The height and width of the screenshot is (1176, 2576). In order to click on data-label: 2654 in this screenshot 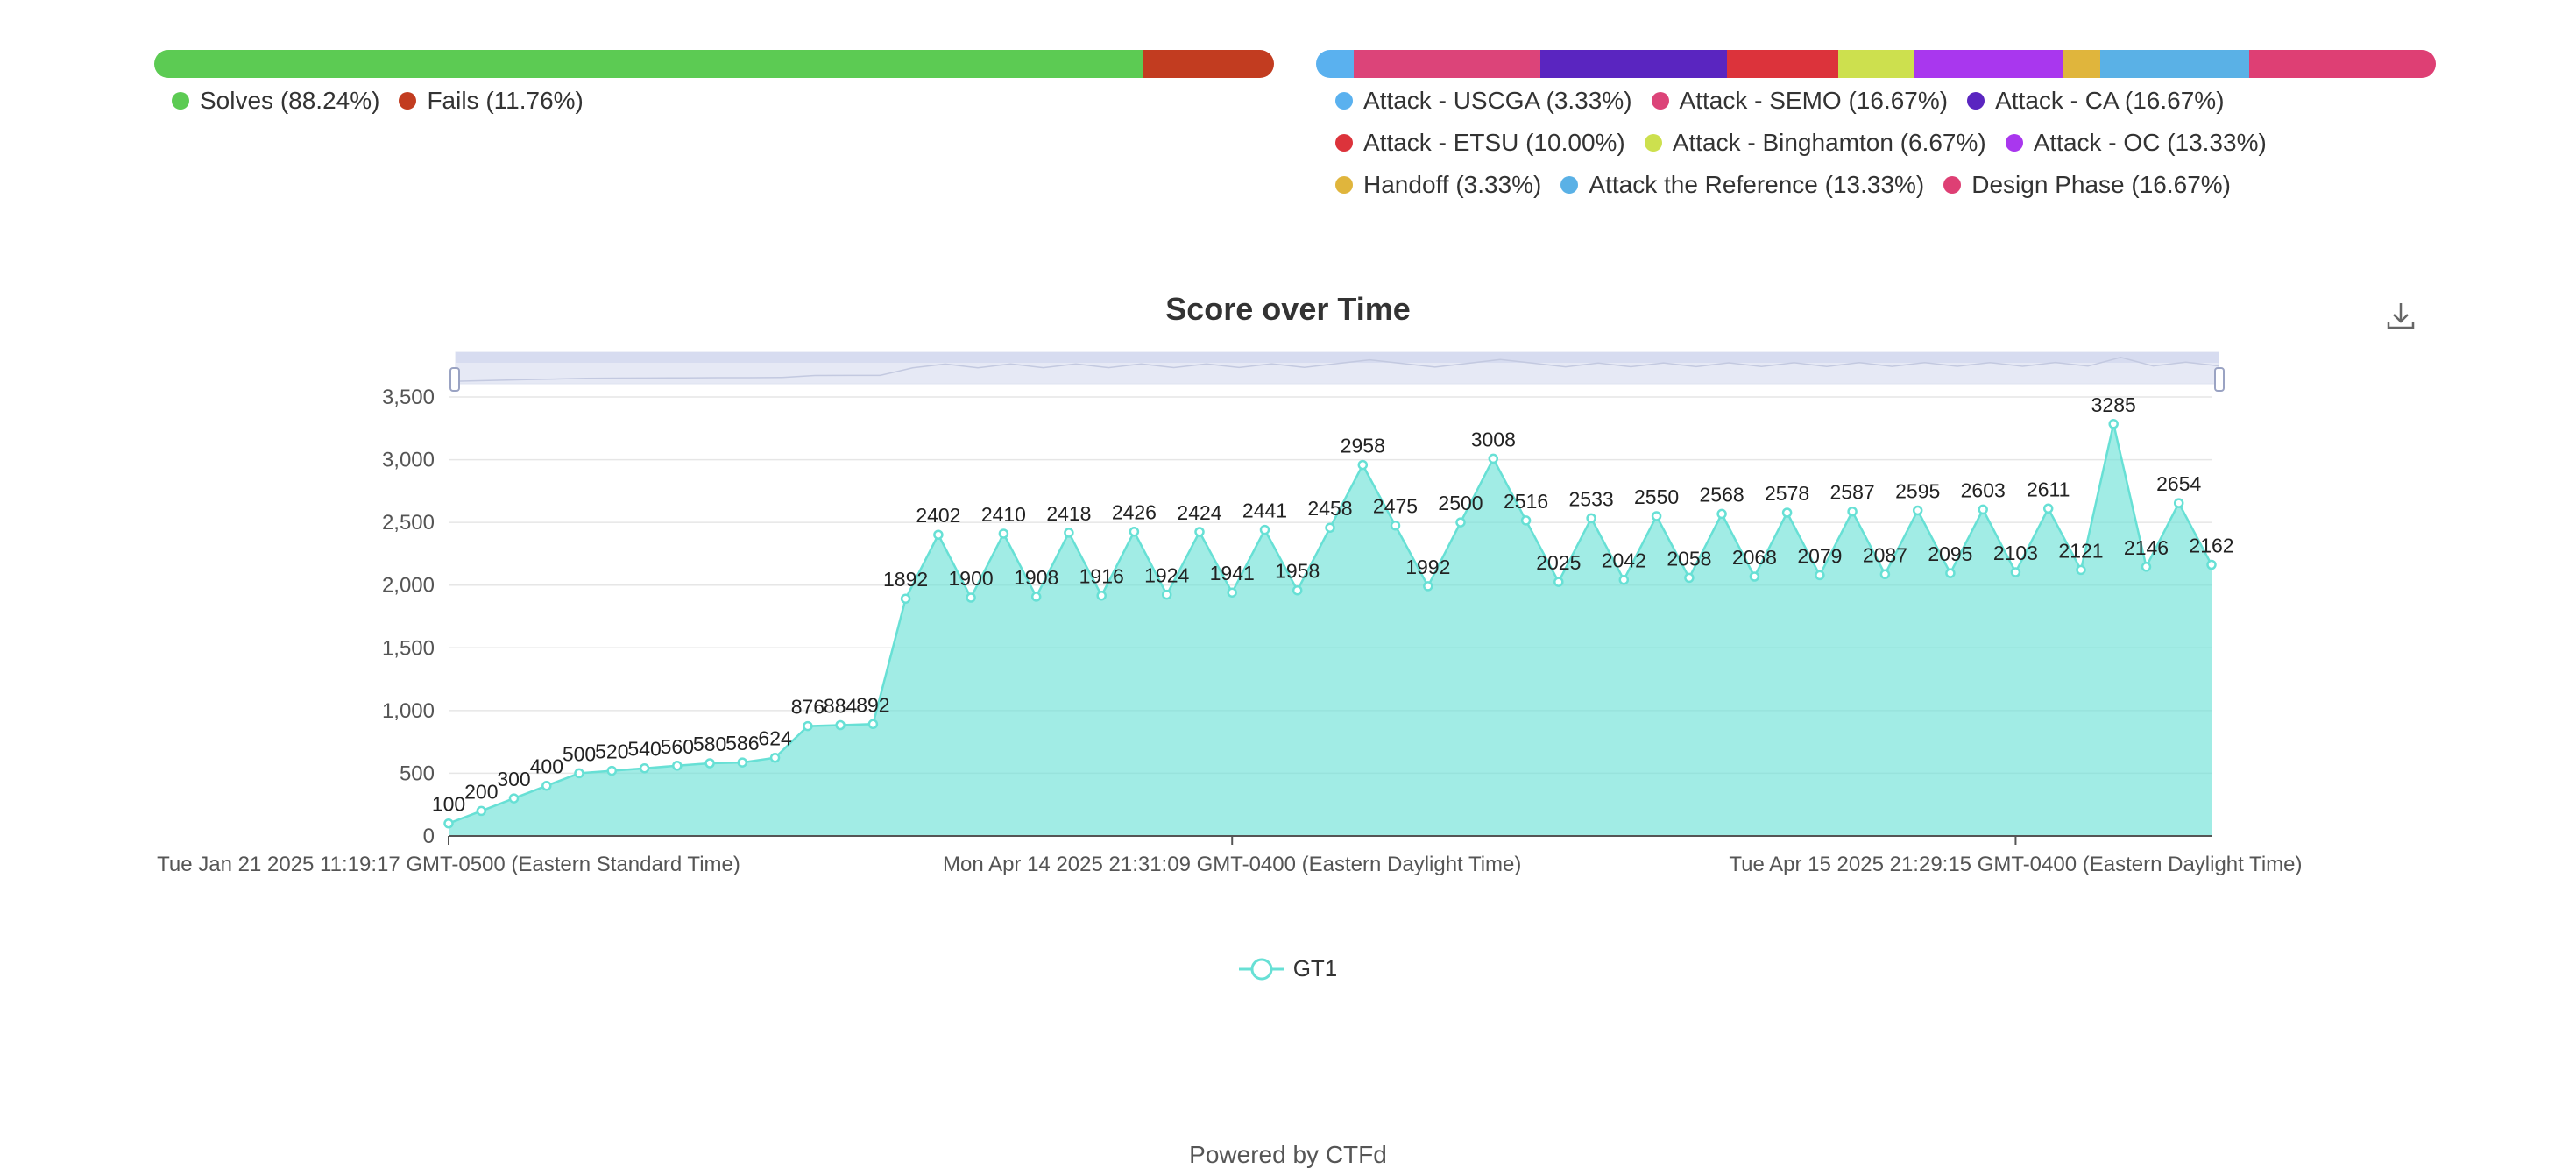, I will do `click(2178, 484)`.